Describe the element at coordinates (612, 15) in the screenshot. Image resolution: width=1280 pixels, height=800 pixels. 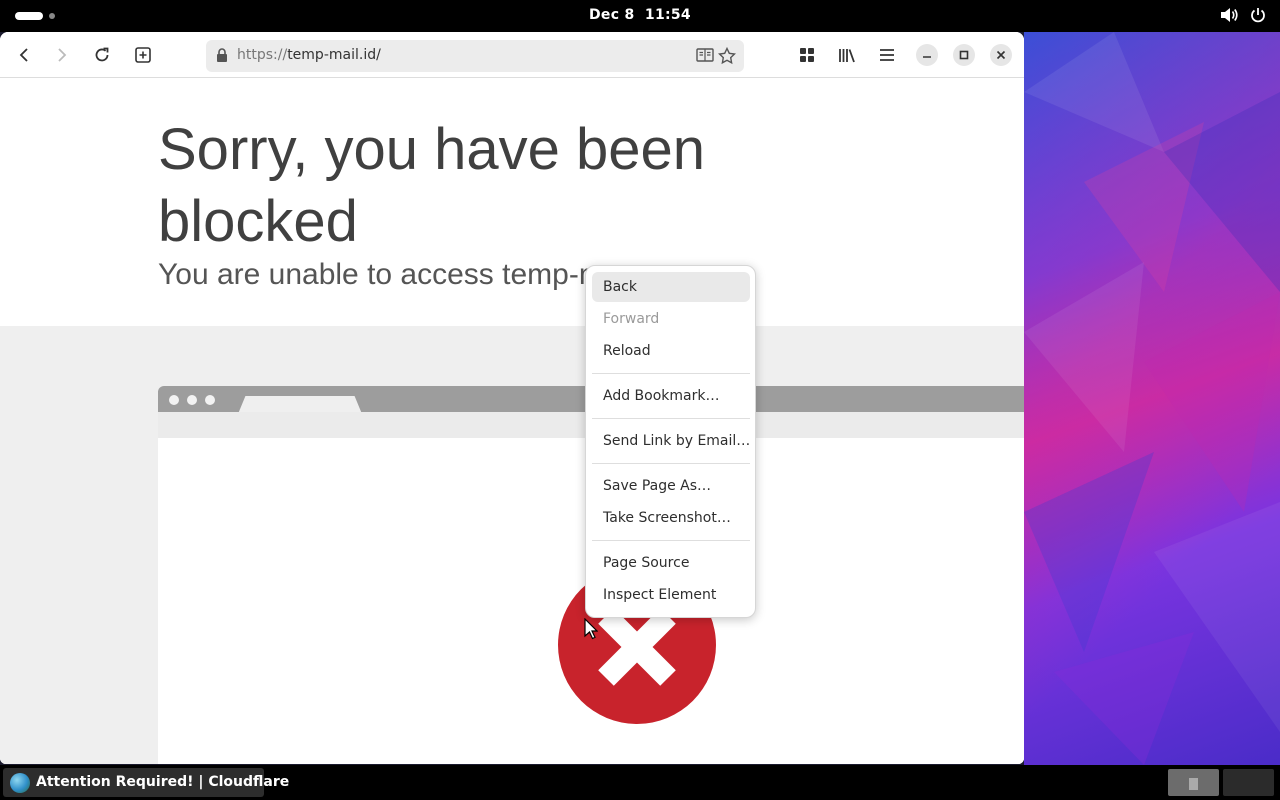
I see `clock-date: Dec 8` at that location.